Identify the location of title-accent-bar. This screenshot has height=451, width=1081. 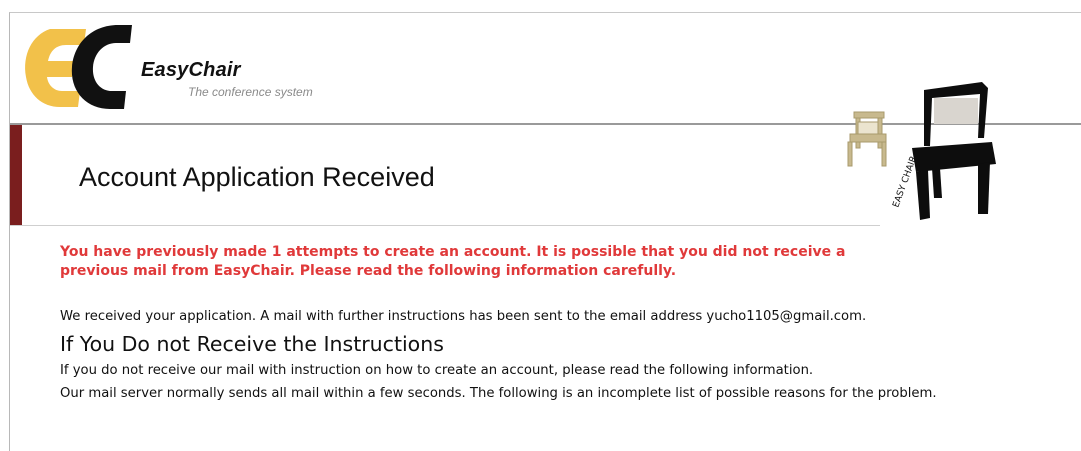
(16, 175).